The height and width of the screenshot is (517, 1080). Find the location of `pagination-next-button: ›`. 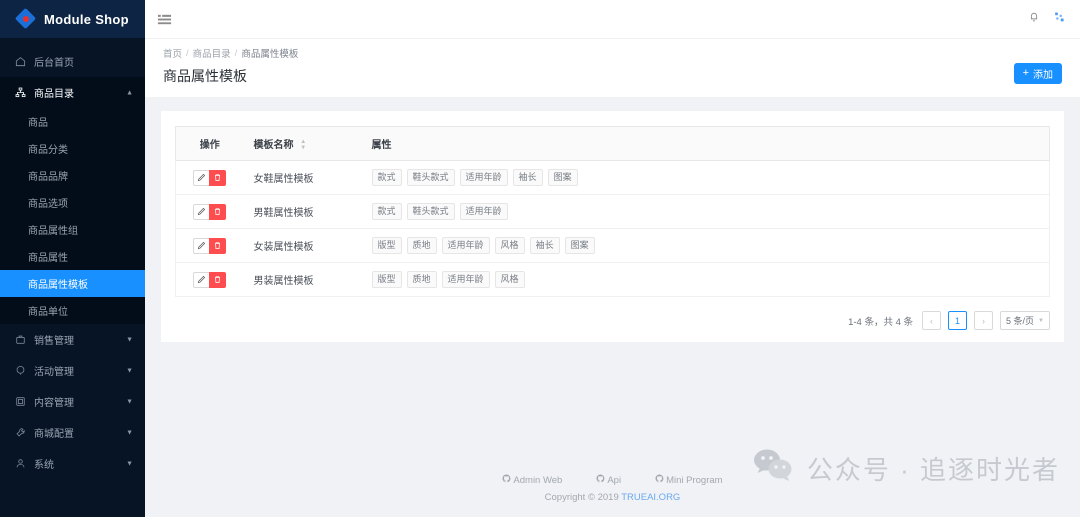

pagination-next-button: › is located at coordinates (984, 321).